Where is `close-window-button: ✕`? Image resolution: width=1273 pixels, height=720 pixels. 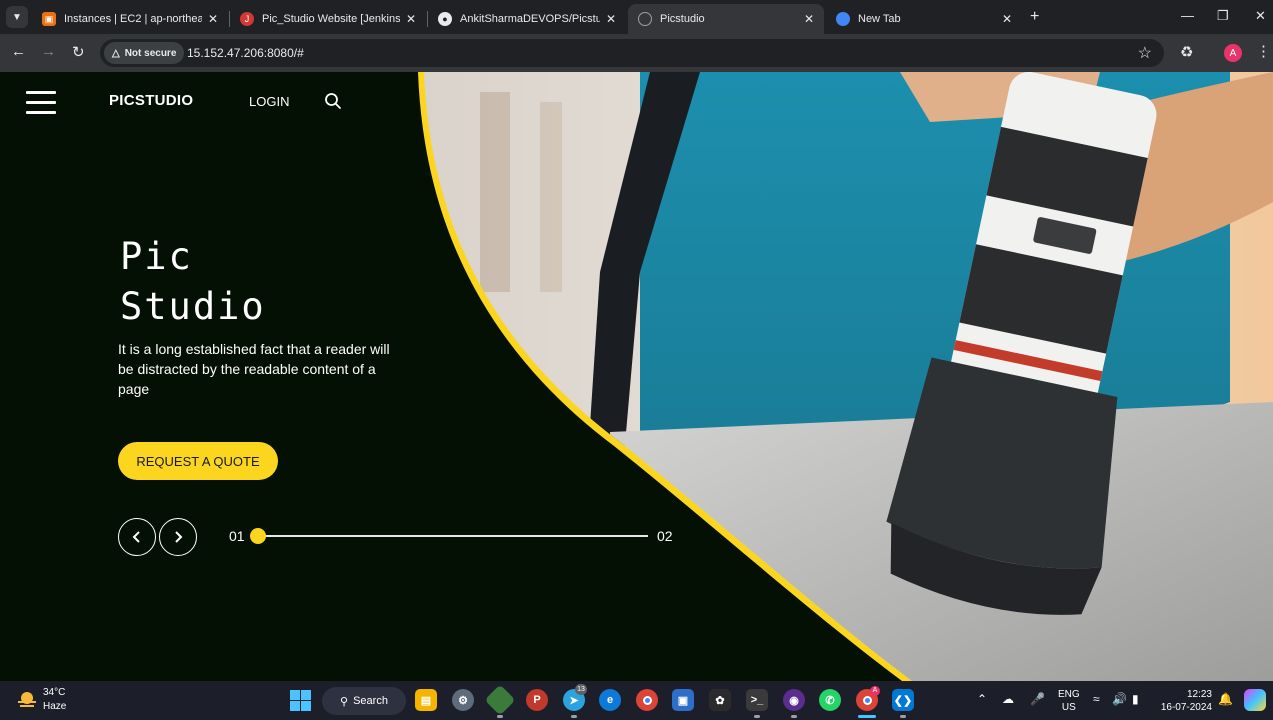
close-window-button: ✕ is located at coordinates (1260, 16).